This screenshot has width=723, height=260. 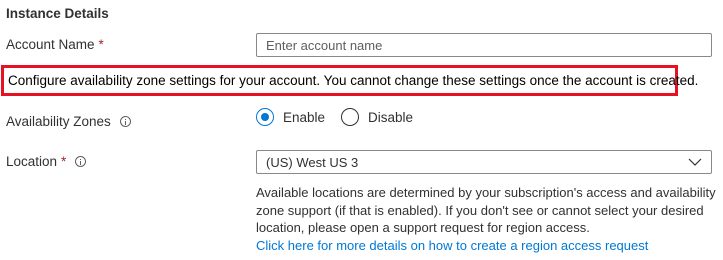 I want to click on location-selected-value: (US) West US 3, so click(x=312, y=162).